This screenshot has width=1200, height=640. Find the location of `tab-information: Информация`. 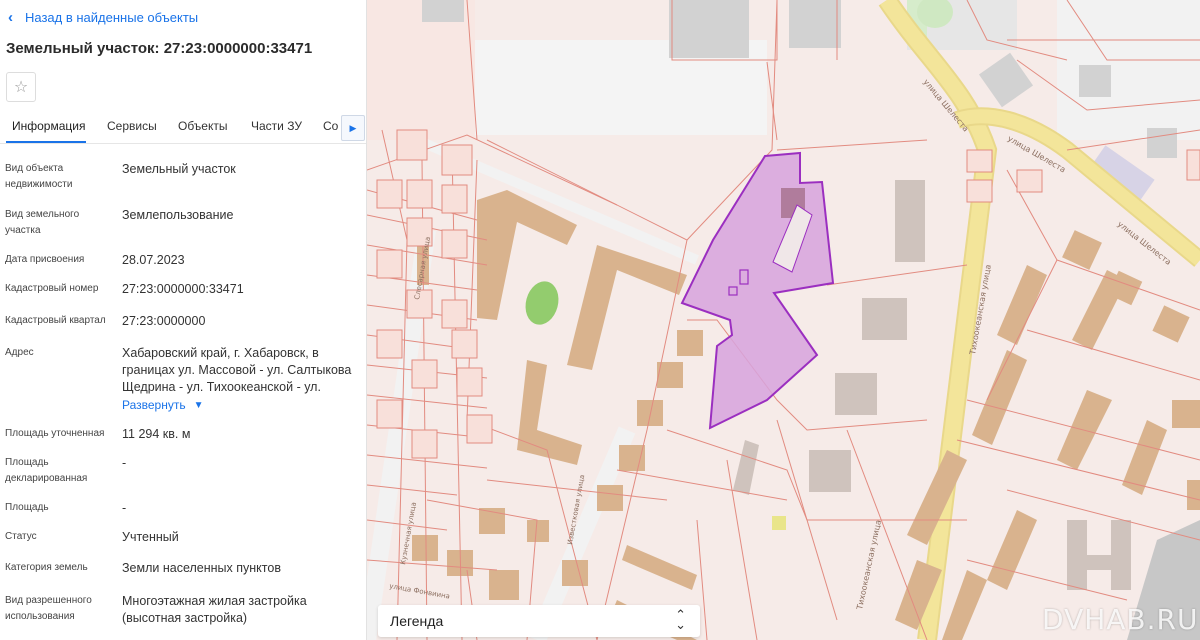

tab-information: Информация is located at coordinates (48, 126).